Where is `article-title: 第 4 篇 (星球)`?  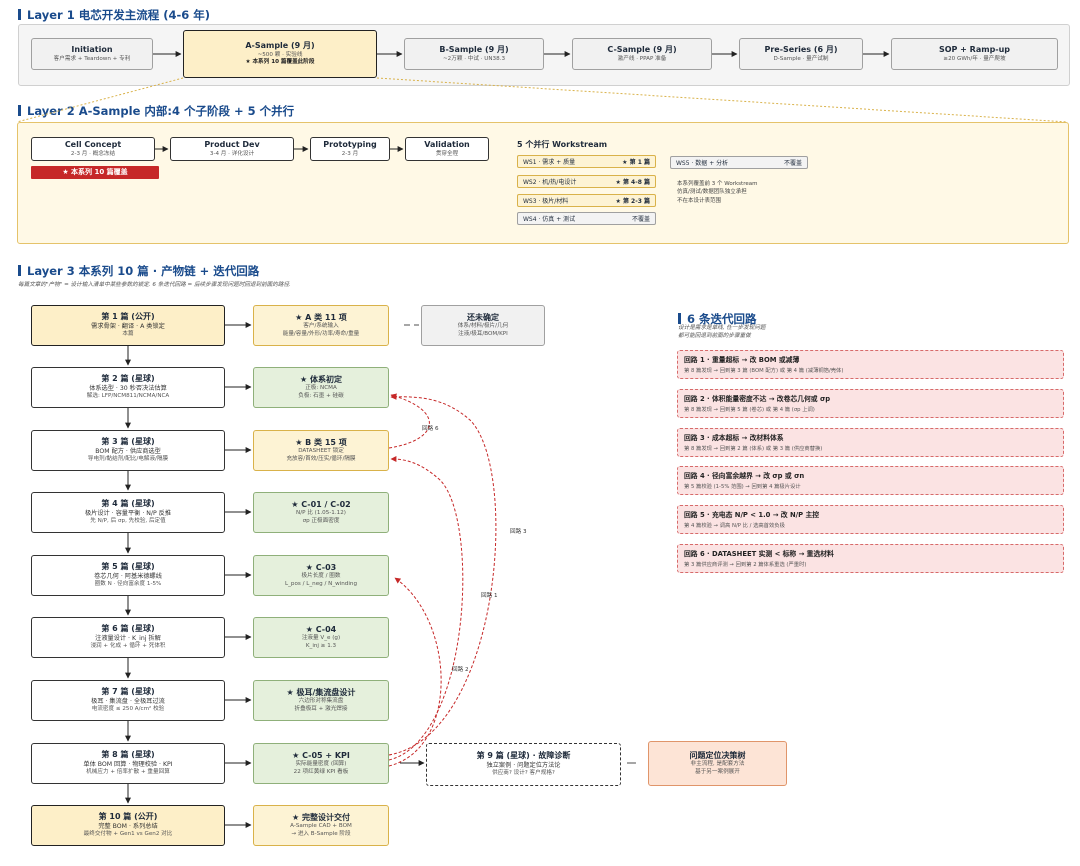
article-title: 第 4 篇 (星球) is located at coordinates (128, 504).